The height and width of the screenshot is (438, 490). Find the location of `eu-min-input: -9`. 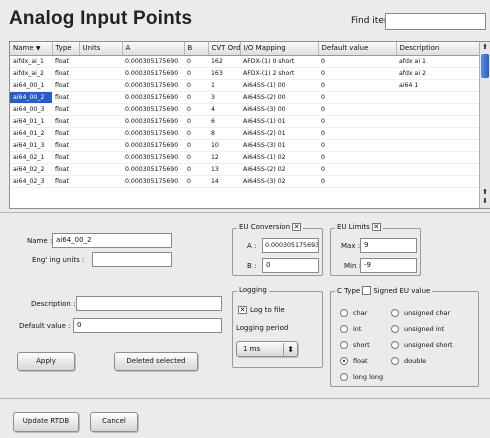

eu-min-input: -9 is located at coordinates (388, 265).